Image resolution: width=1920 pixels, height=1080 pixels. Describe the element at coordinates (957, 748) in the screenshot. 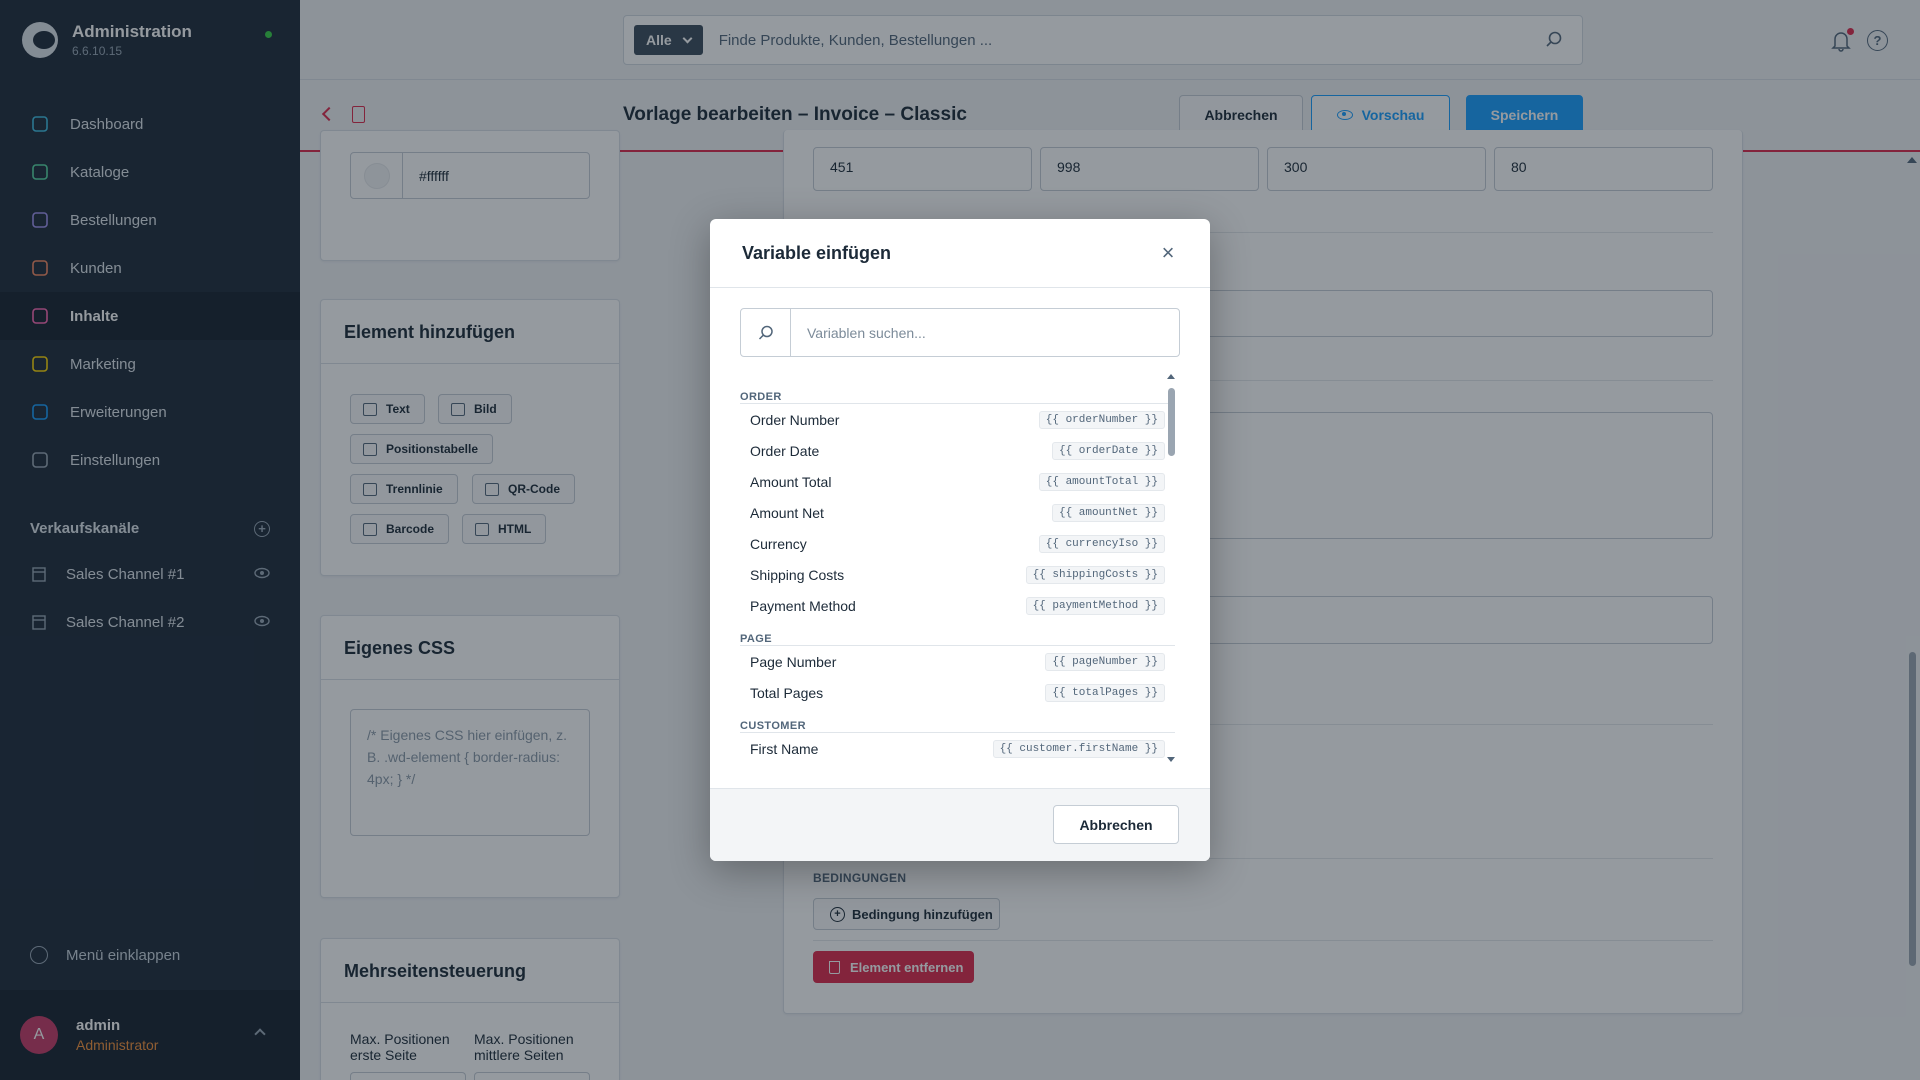

I see `variable-row: First Name {{ customer.firstName }}` at that location.